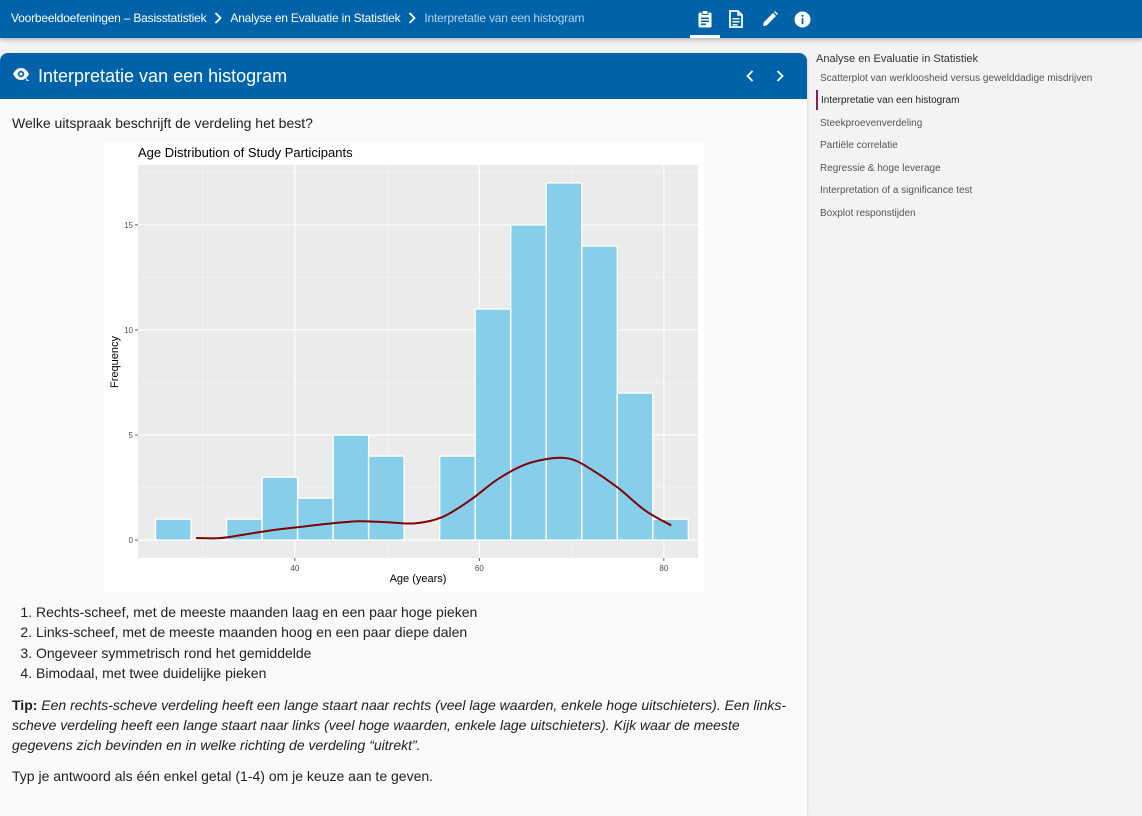 The image size is (1142, 816). Describe the element at coordinates (878, 168) in the screenshot. I see `sidebar-item-regressie: Regressie & hoge leverage` at that location.